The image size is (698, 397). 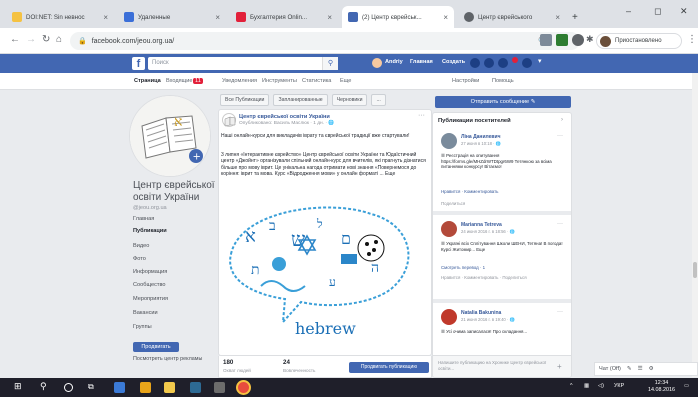 I want to click on account-menu-icon: ▾, so click(x=540, y=61).